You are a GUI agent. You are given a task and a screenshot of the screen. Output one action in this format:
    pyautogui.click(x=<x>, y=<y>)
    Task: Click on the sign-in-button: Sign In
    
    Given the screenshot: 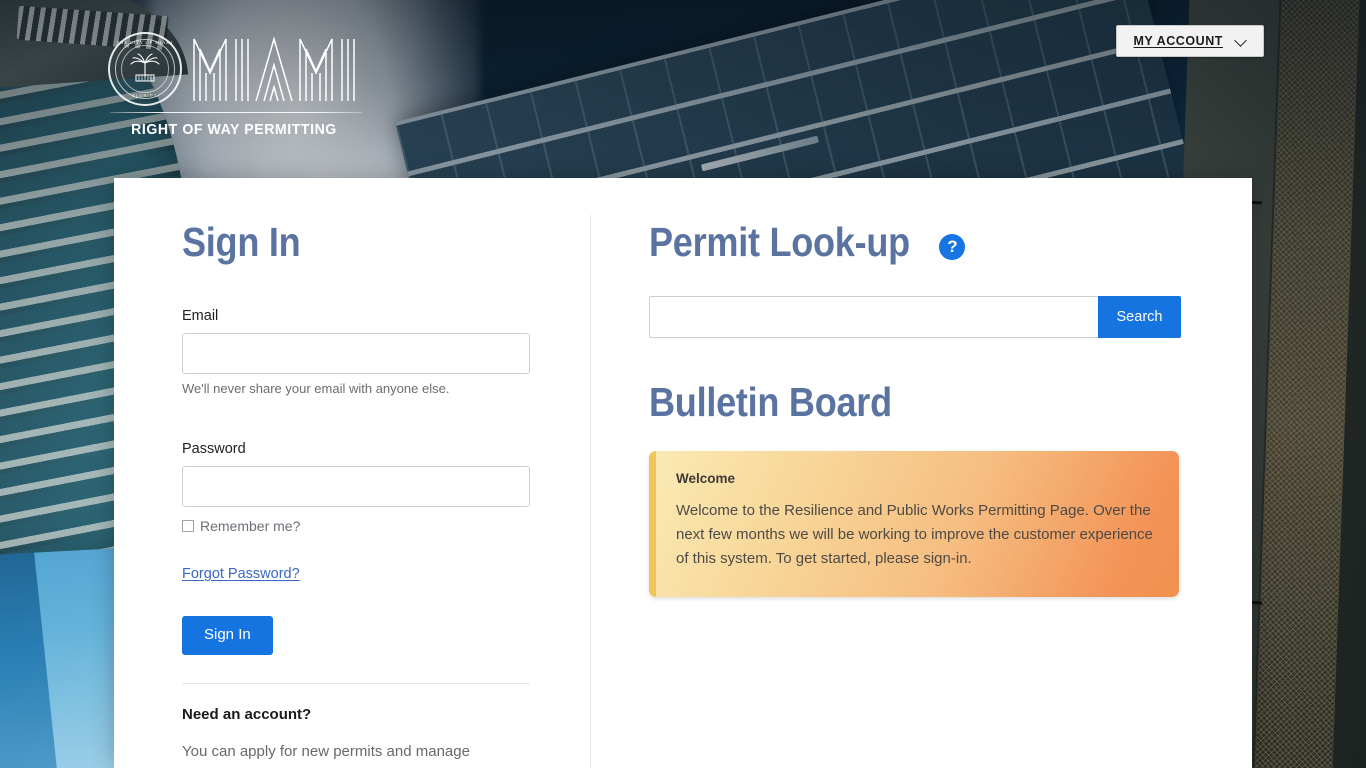 What is the action you would take?
    pyautogui.click(x=227, y=635)
    